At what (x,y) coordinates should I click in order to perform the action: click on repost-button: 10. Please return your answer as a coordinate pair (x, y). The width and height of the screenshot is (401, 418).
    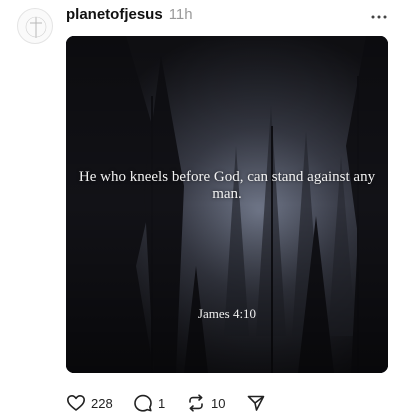
    Looking at the image, I should click on (205, 403).